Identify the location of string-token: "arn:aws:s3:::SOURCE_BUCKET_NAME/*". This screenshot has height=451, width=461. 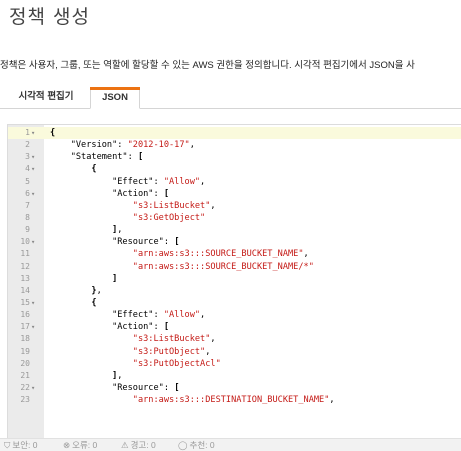
(182, 266).